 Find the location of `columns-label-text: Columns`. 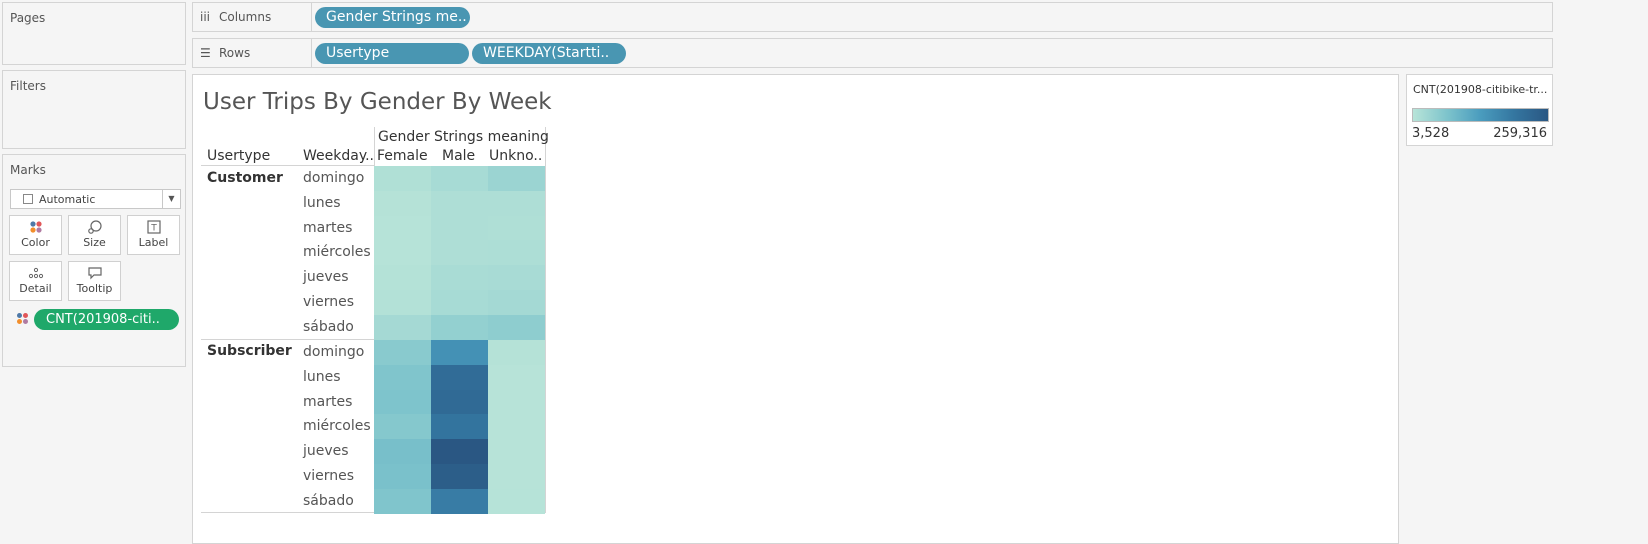

columns-label-text: Columns is located at coordinates (245, 17).